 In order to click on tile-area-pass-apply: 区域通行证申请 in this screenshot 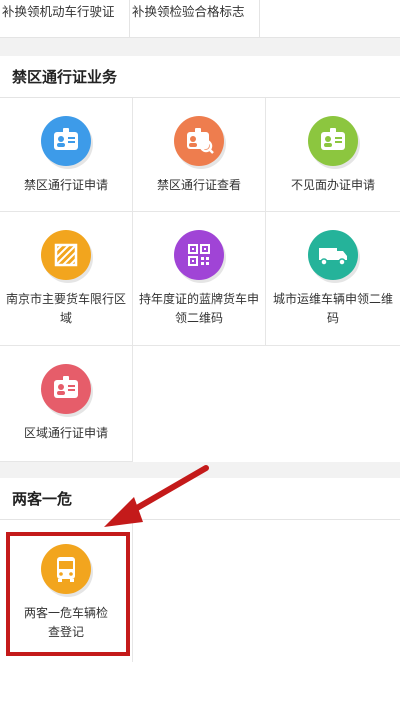, I will do `click(66, 404)`.